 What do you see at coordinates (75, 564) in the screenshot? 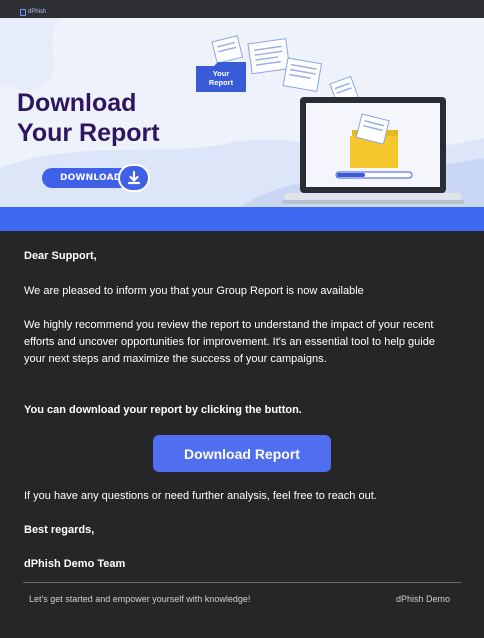
I see `signature-team: dPhish Demo Team` at bounding box center [75, 564].